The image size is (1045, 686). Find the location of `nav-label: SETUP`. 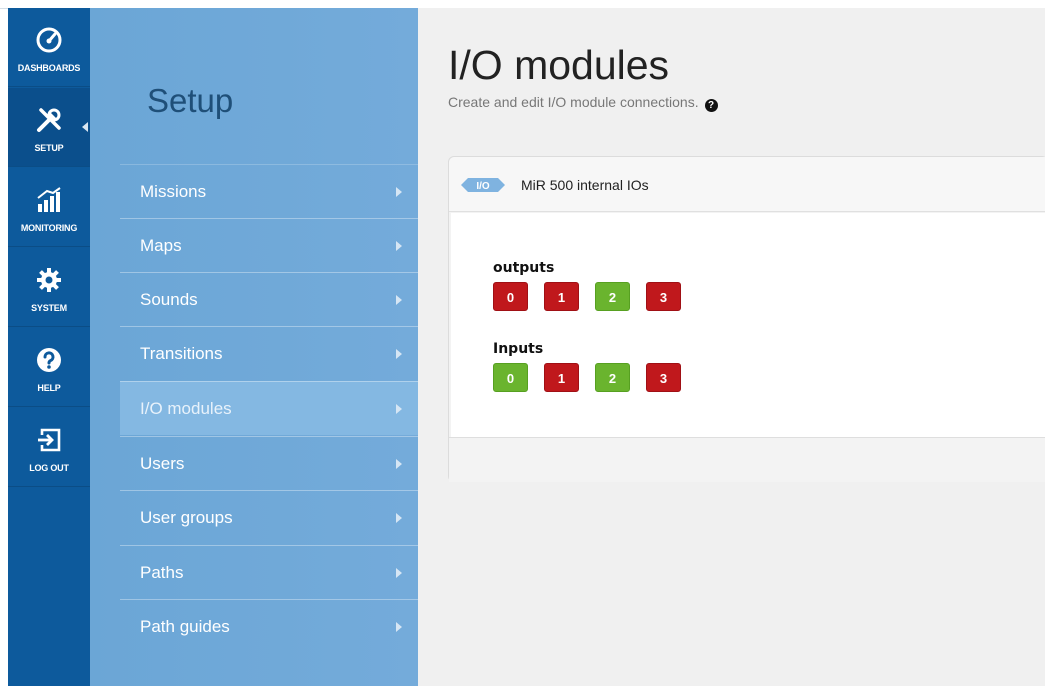

nav-label: SETUP is located at coordinates (49, 148).